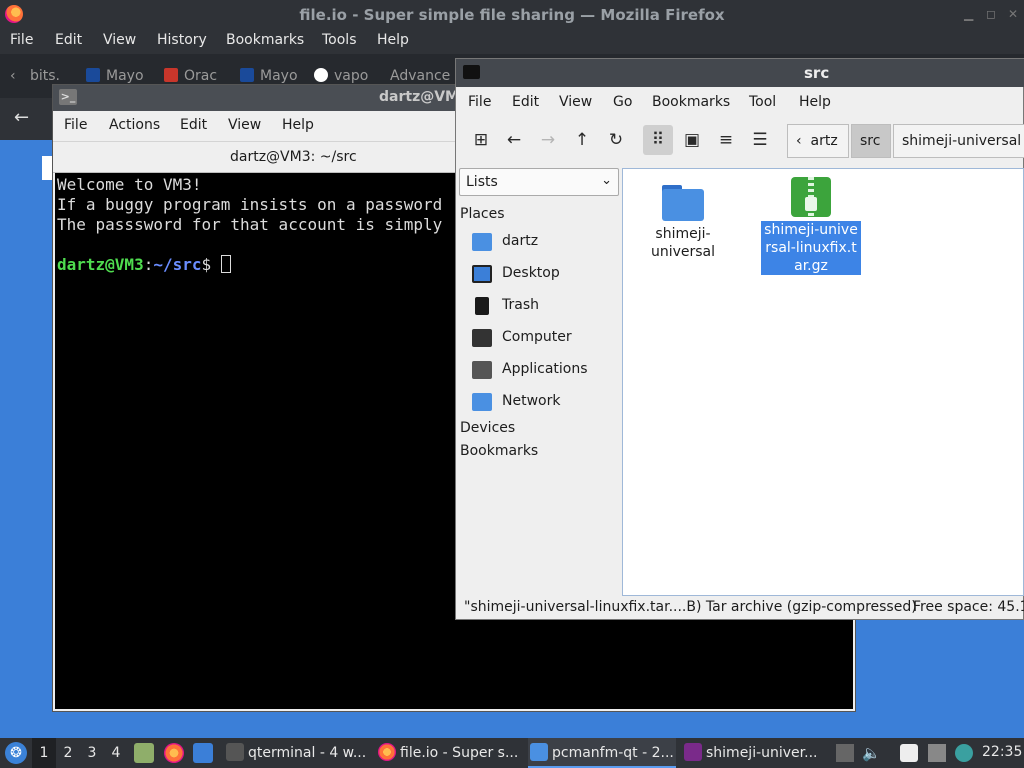  What do you see at coordinates (190, 76) in the screenshot?
I see `firefox-tab: Orac` at bounding box center [190, 76].